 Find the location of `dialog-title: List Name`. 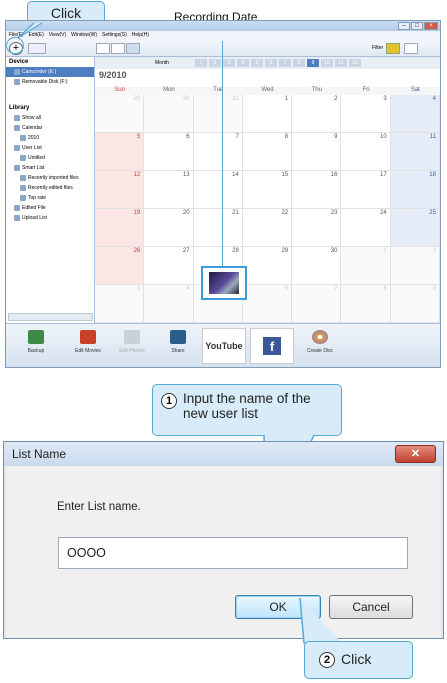

dialog-title: List Name is located at coordinates (223, 454).